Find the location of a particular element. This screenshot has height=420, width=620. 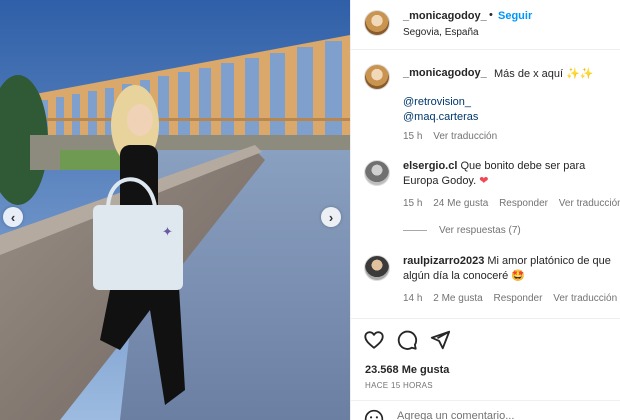

chevron-right-icon: › is located at coordinates (331, 217).